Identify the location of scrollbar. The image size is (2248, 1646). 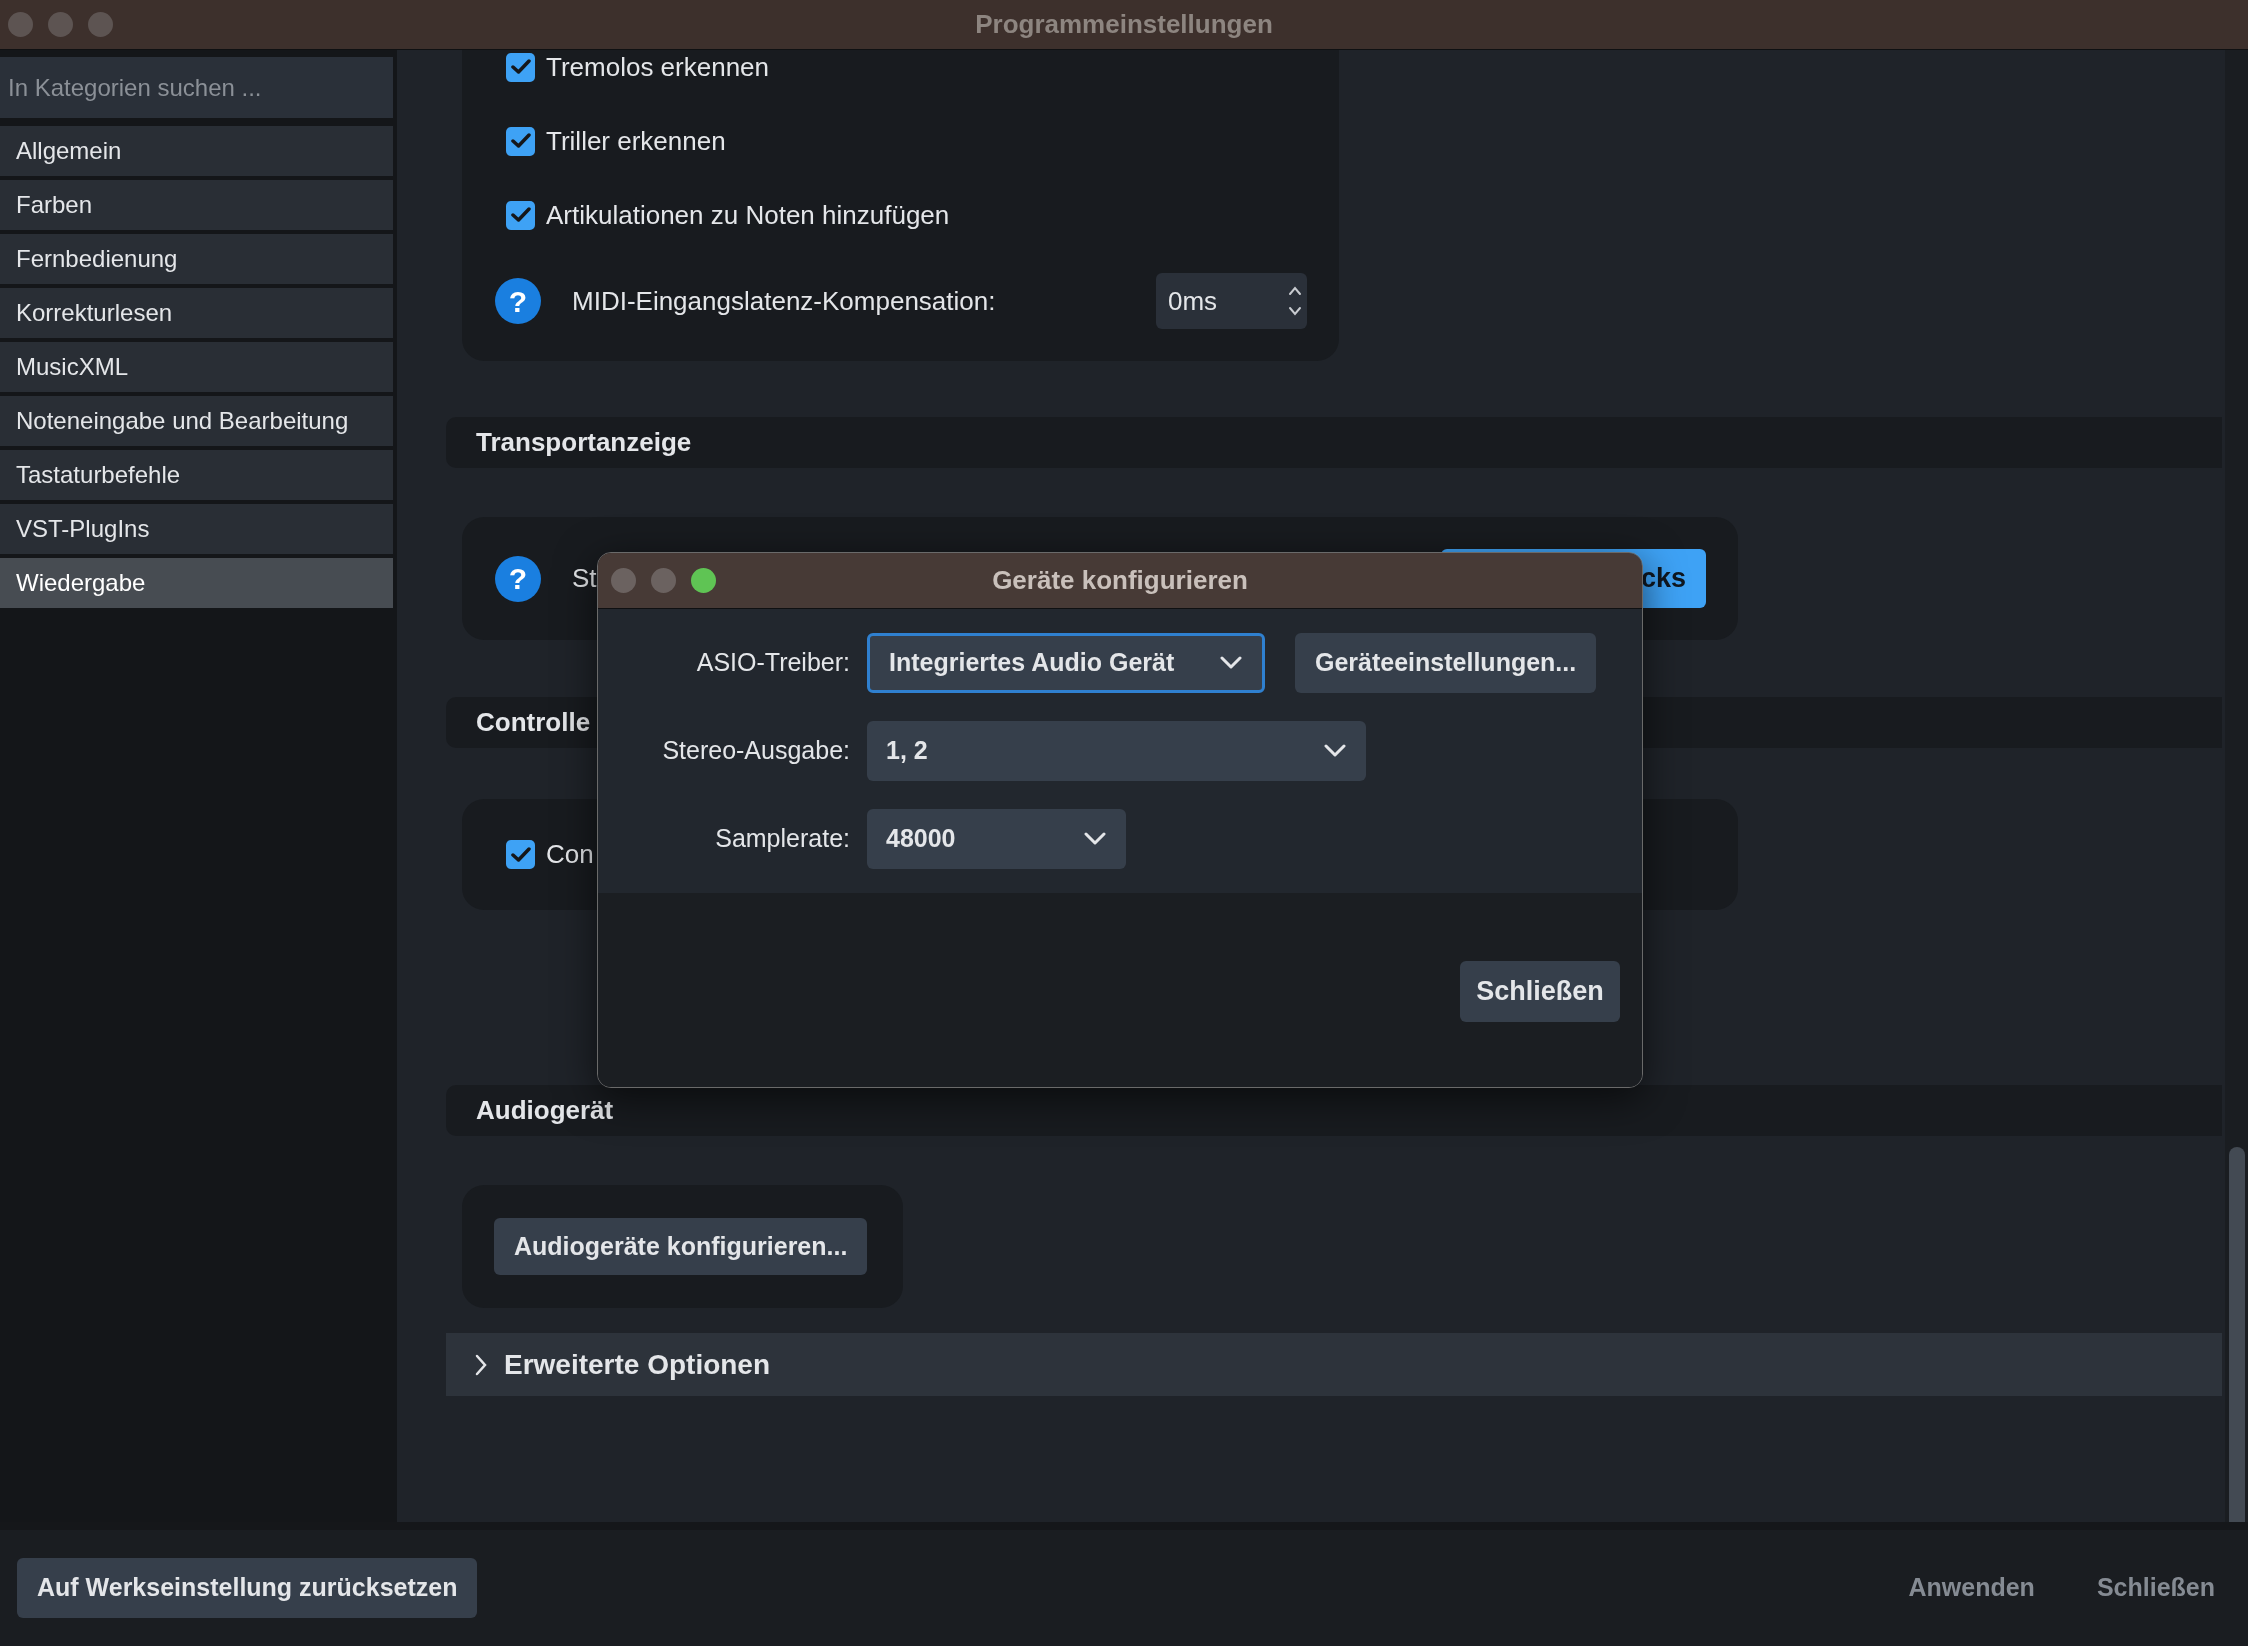
(2236, 786).